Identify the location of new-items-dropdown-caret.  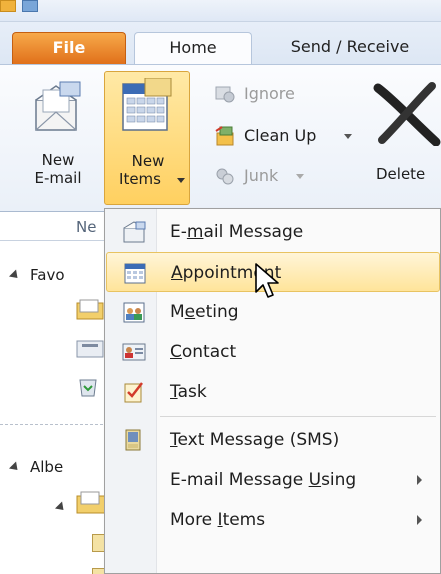
(181, 180).